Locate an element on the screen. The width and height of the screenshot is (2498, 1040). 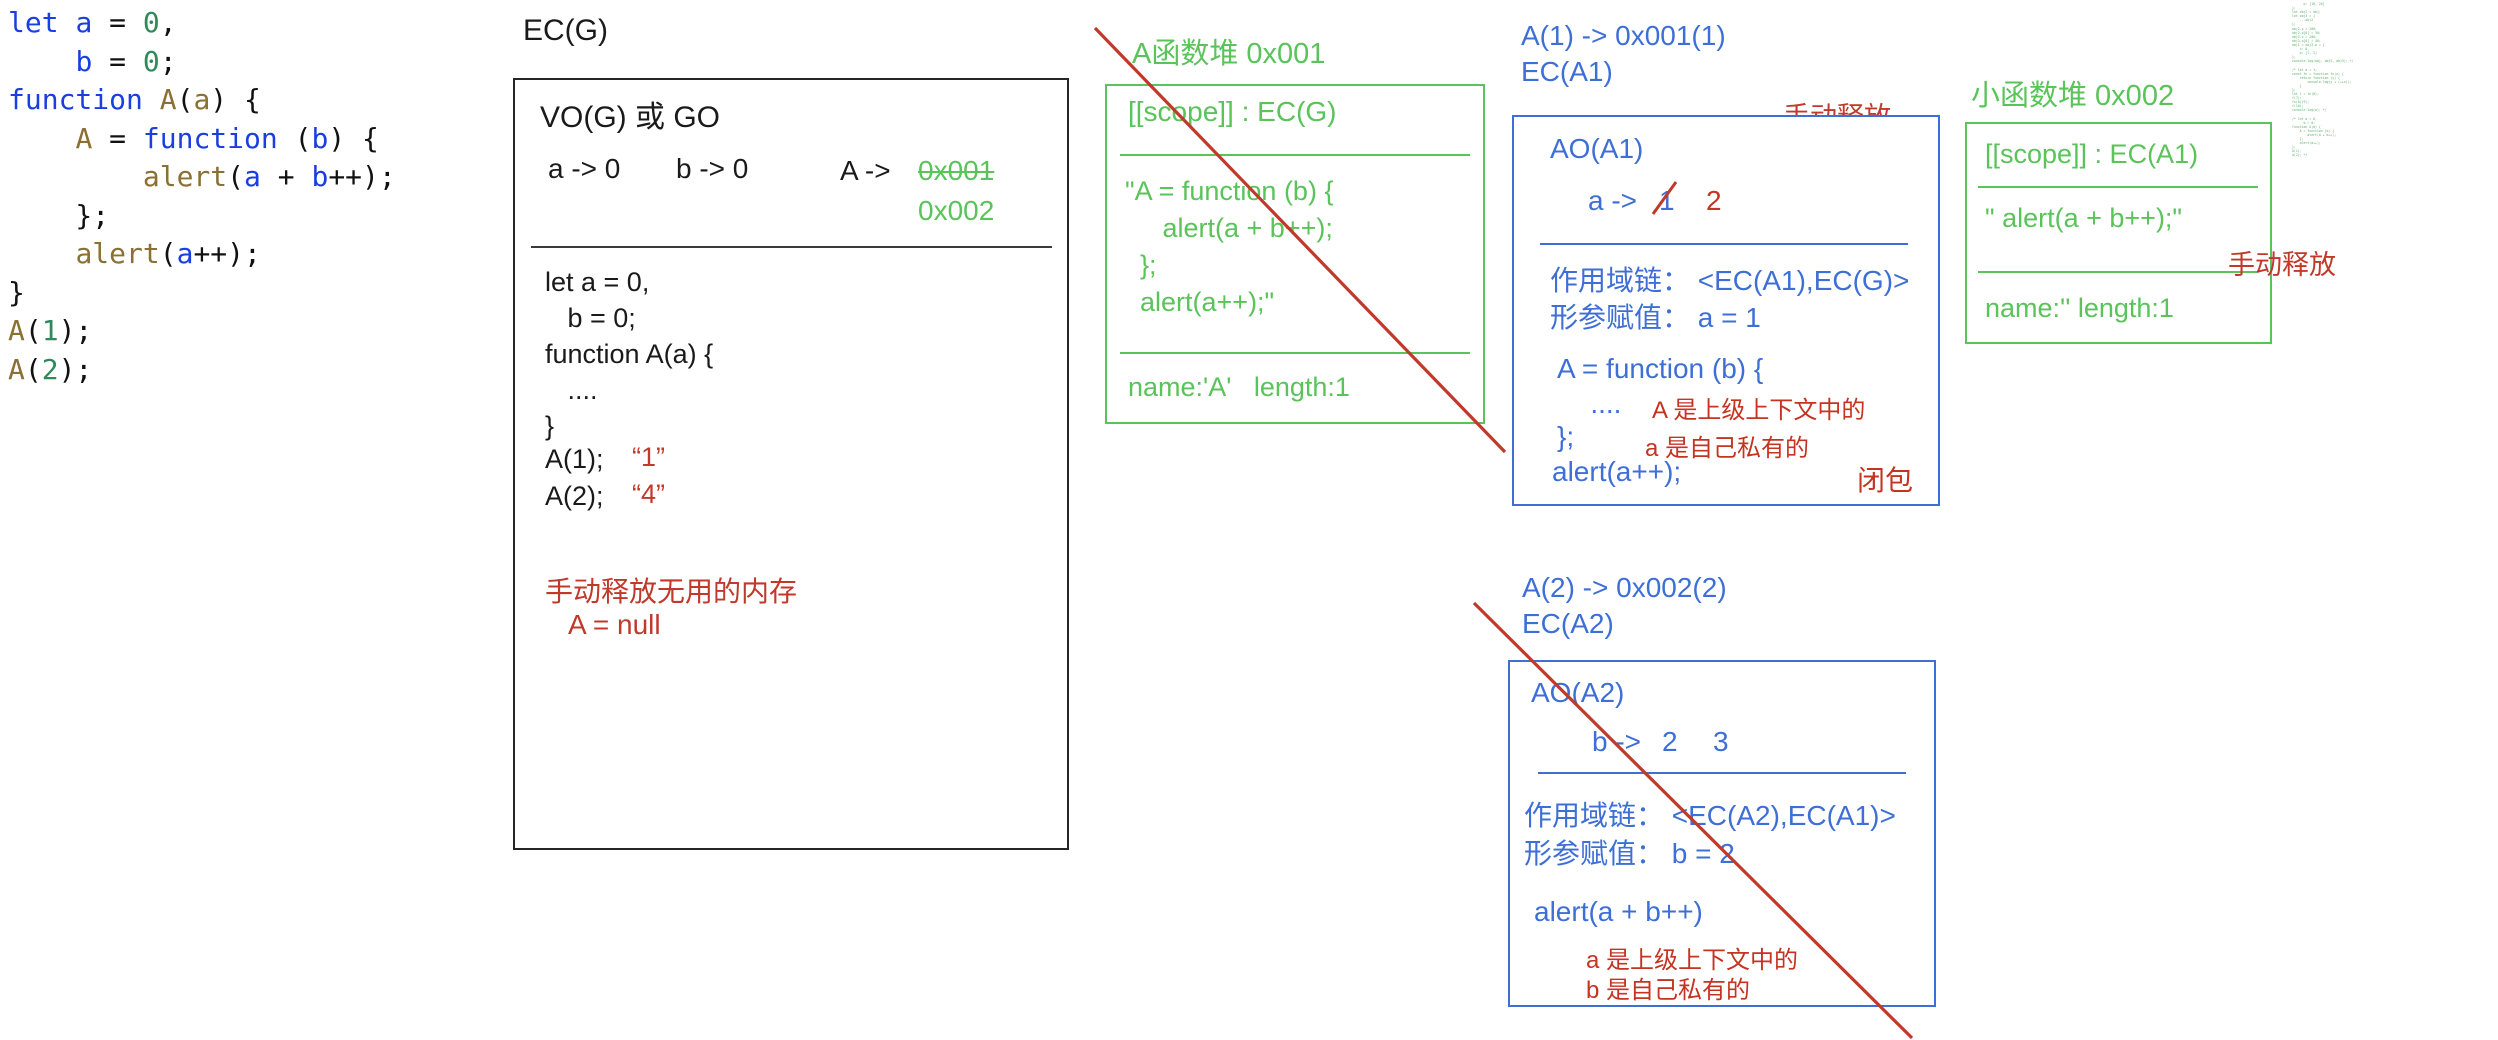
ec-a2-divider is located at coordinates (1722, 773).